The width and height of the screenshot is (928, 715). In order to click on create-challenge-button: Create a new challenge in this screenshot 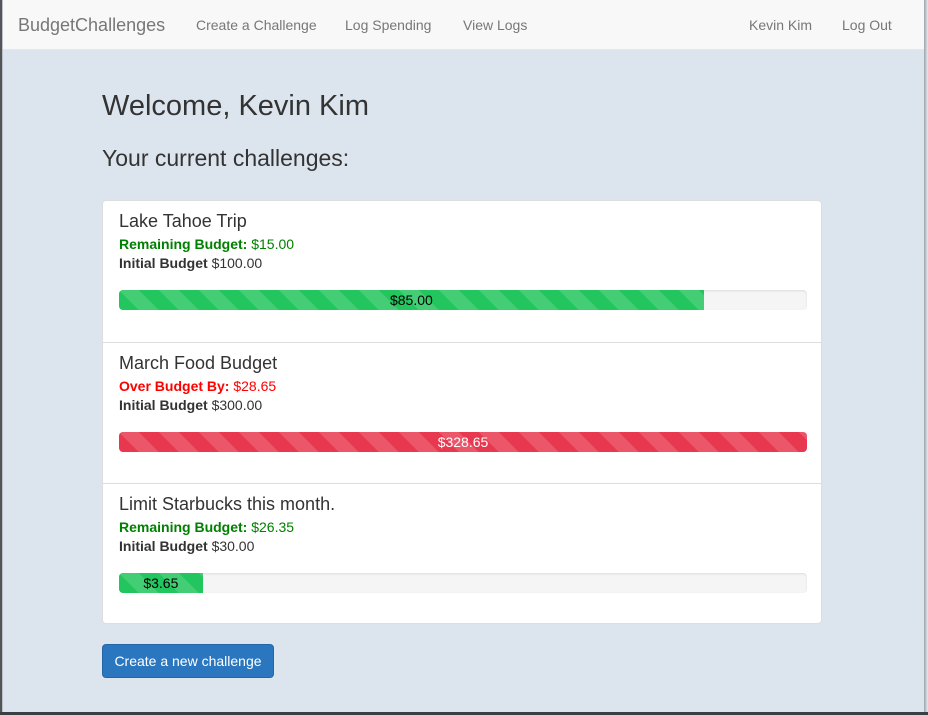, I will do `click(188, 661)`.